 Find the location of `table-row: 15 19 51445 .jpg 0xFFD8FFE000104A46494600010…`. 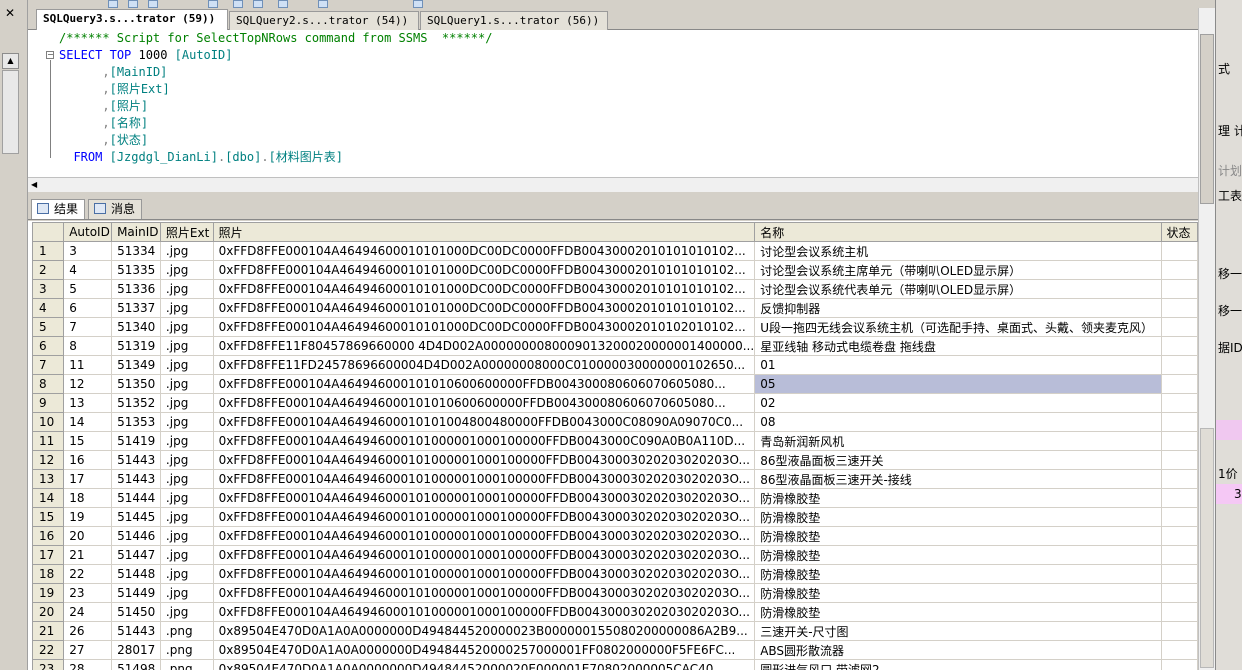

table-row: 15 19 51445 .jpg 0xFFD8FFE000104A46494600010… is located at coordinates (614, 517).